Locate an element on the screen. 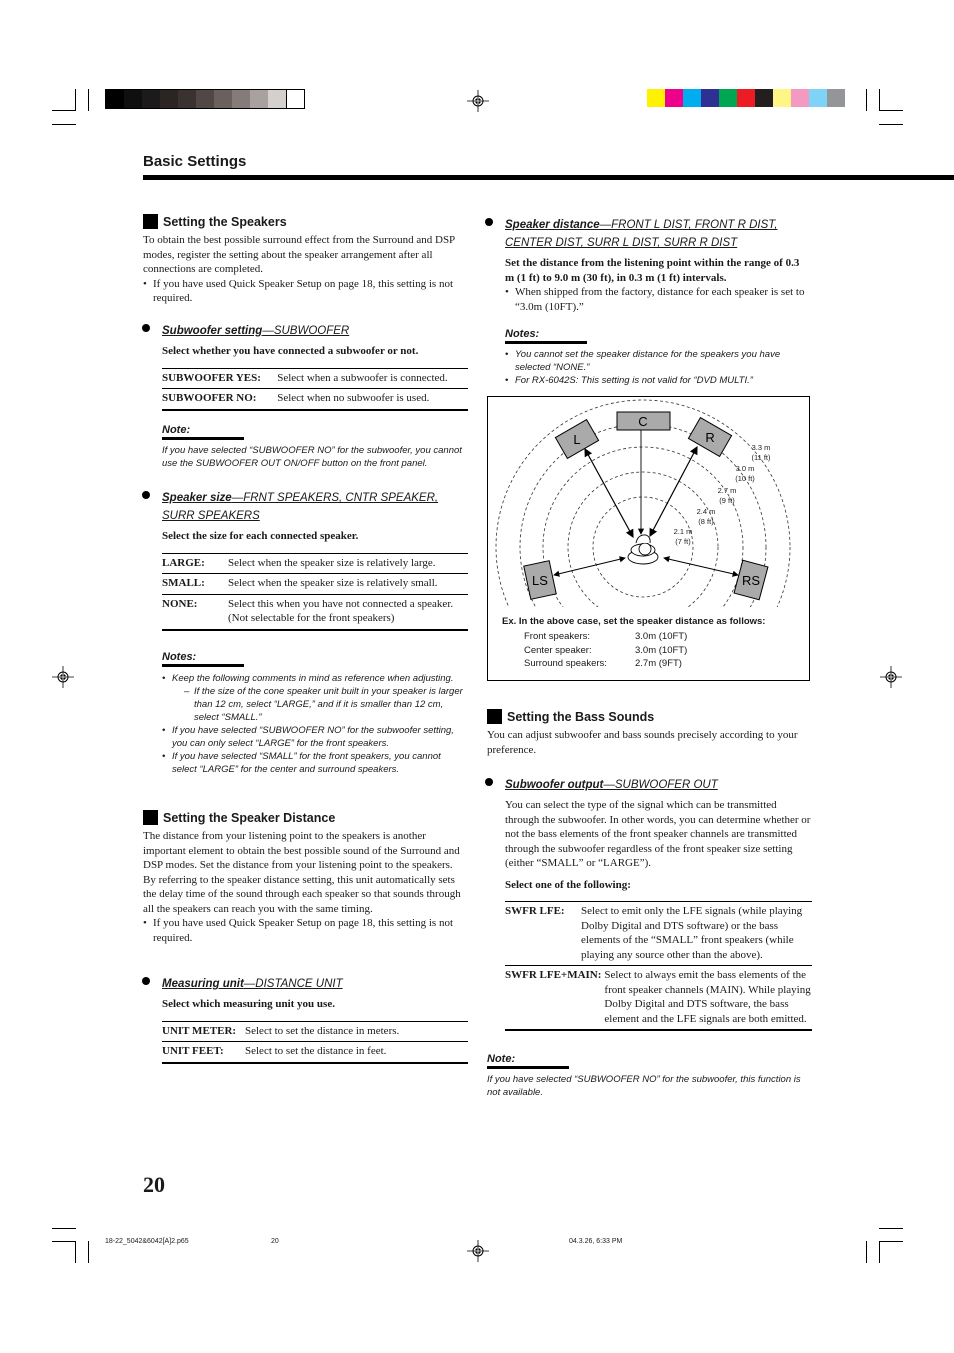 Image resolution: width=954 pixels, height=1353 pixels. svg-text: R is located at coordinates (709, 437).